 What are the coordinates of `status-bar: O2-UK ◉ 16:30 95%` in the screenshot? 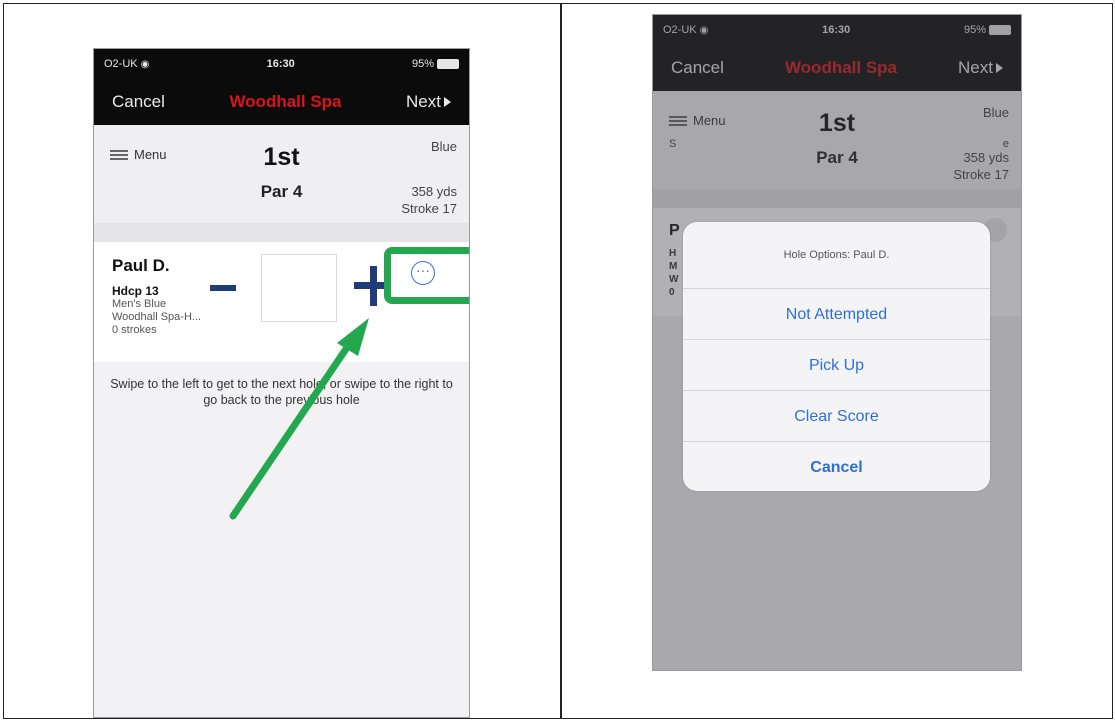 It's located at (281, 63).